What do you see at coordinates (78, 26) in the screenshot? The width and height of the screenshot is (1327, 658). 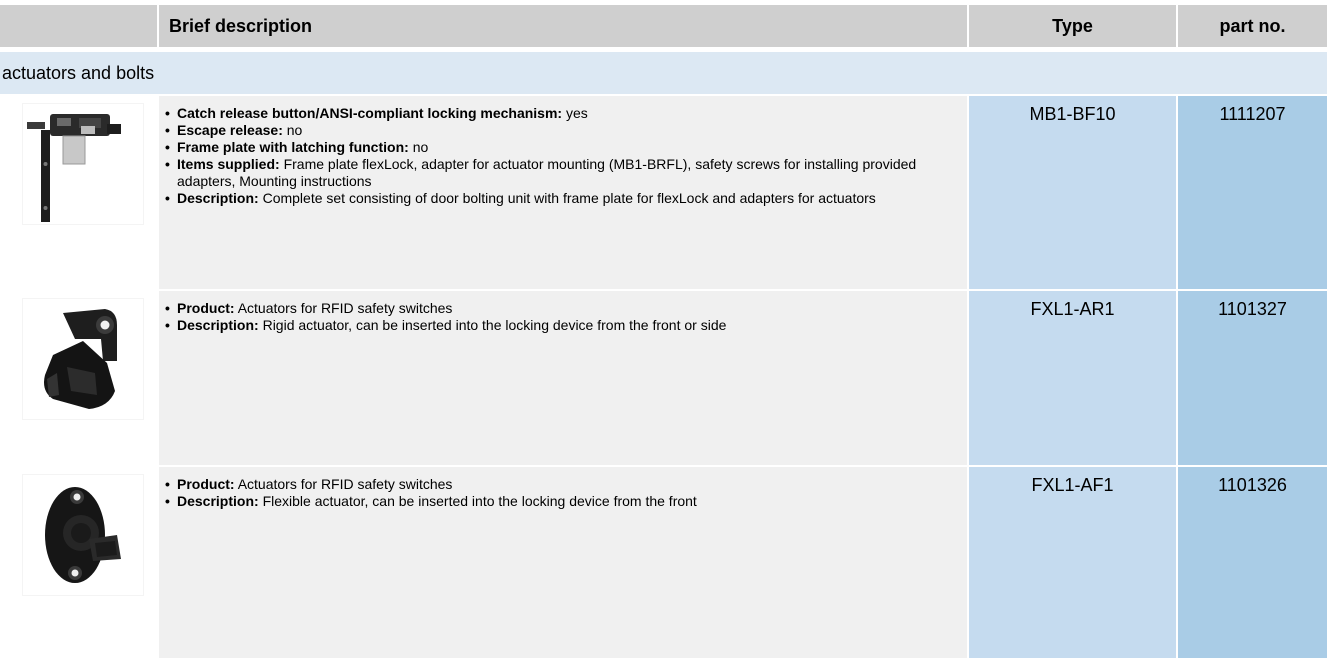 I see `header-image-cell` at bounding box center [78, 26].